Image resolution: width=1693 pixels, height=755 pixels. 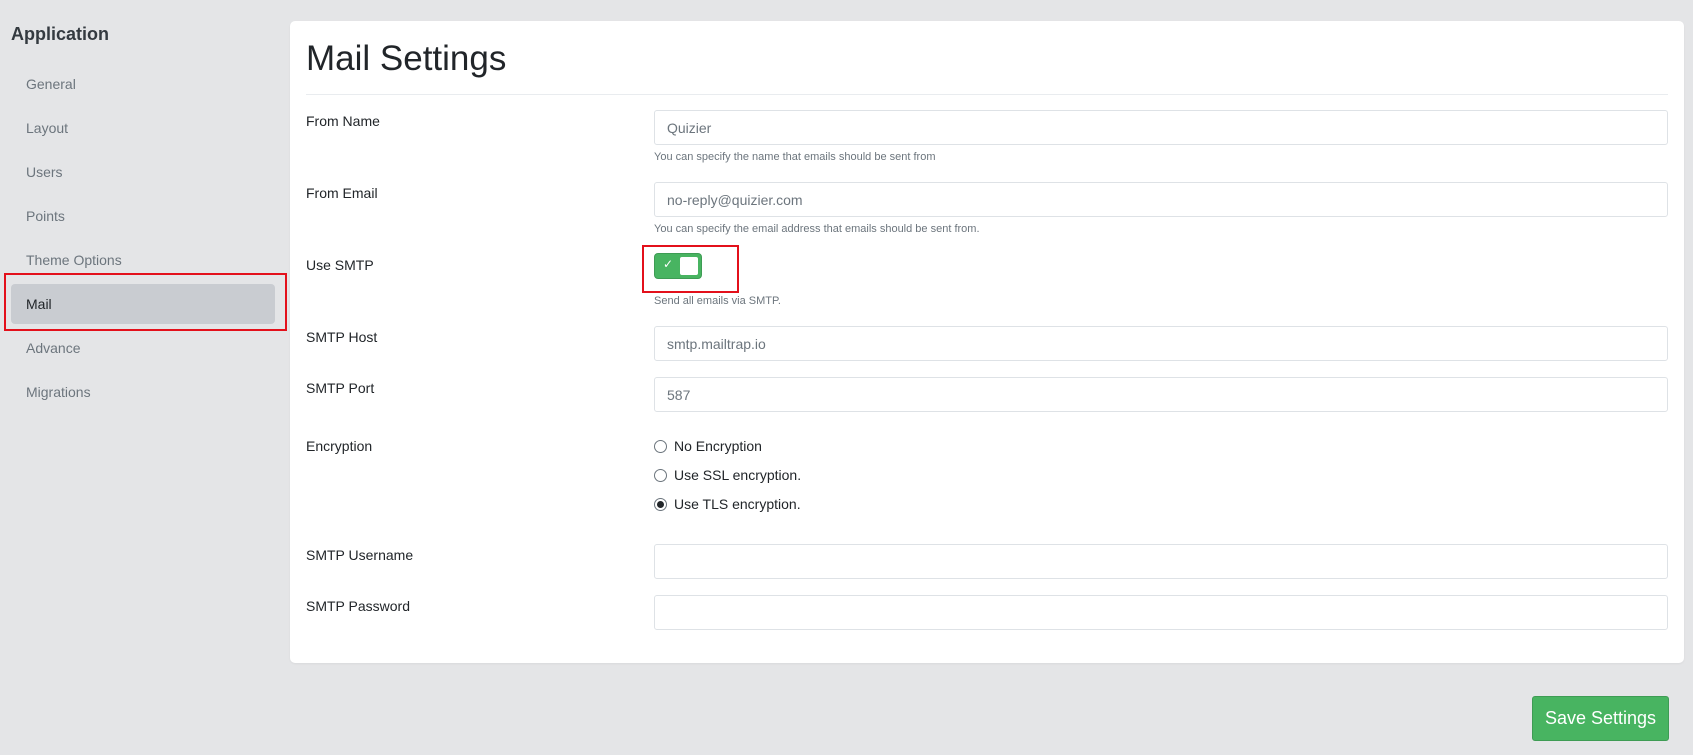 What do you see at coordinates (1161, 127) in the screenshot?
I see `from-name-input` at bounding box center [1161, 127].